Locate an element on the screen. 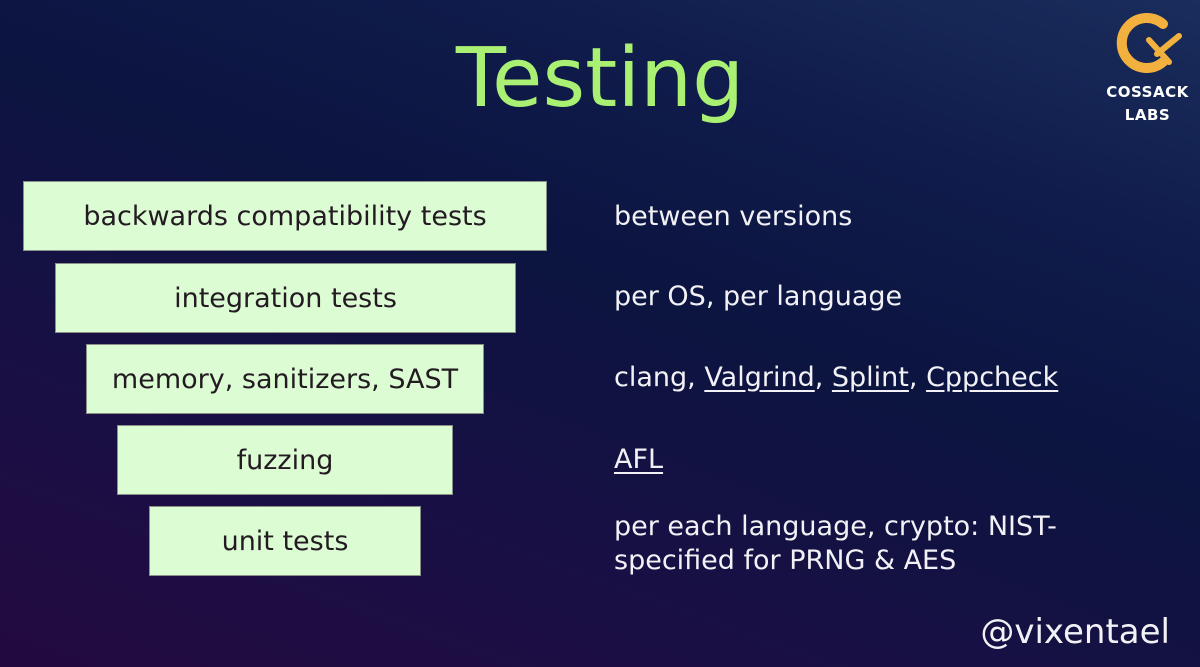 The image size is (1200, 667). desc-unit-line1: per each language, crypto: NIST- is located at coordinates (835, 526).